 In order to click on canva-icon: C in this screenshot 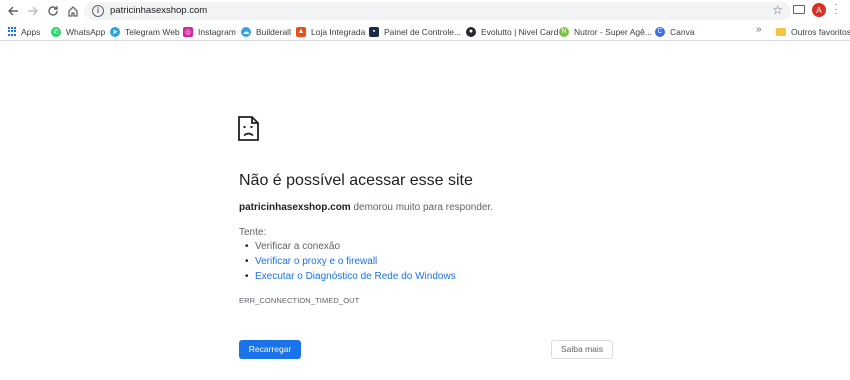, I will do `click(660, 31)`.